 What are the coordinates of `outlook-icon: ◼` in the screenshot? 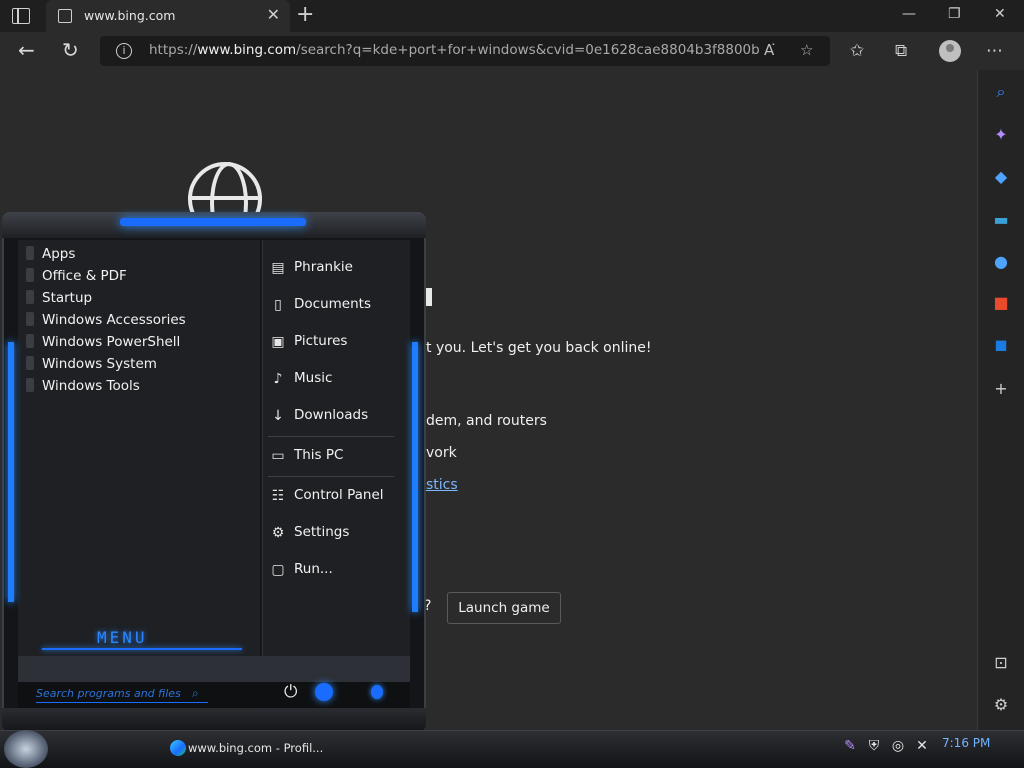 It's located at (1001, 345).